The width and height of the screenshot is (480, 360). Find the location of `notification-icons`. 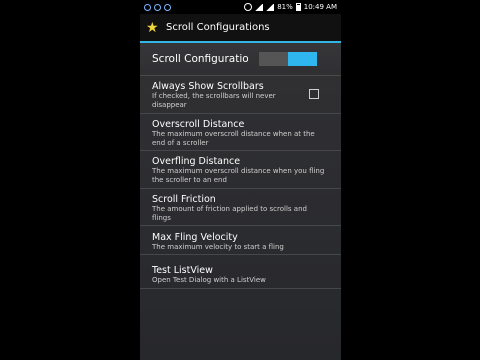

notification-icons is located at coordinates (155, 7).